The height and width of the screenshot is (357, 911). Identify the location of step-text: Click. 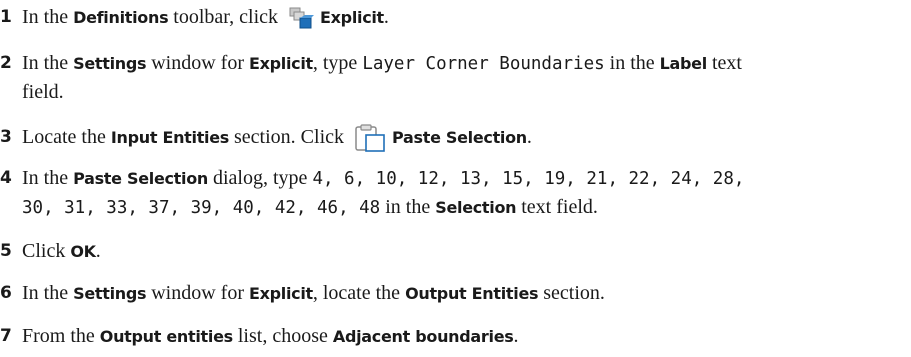
(44, 251).